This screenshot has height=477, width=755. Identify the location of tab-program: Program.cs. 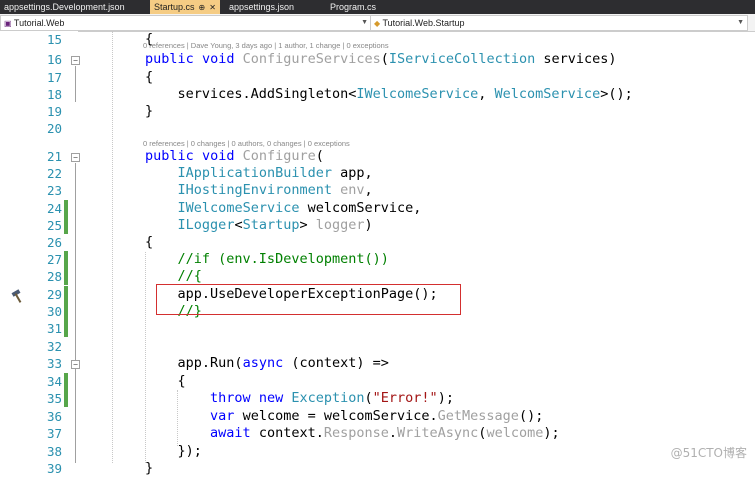
(353, 7).